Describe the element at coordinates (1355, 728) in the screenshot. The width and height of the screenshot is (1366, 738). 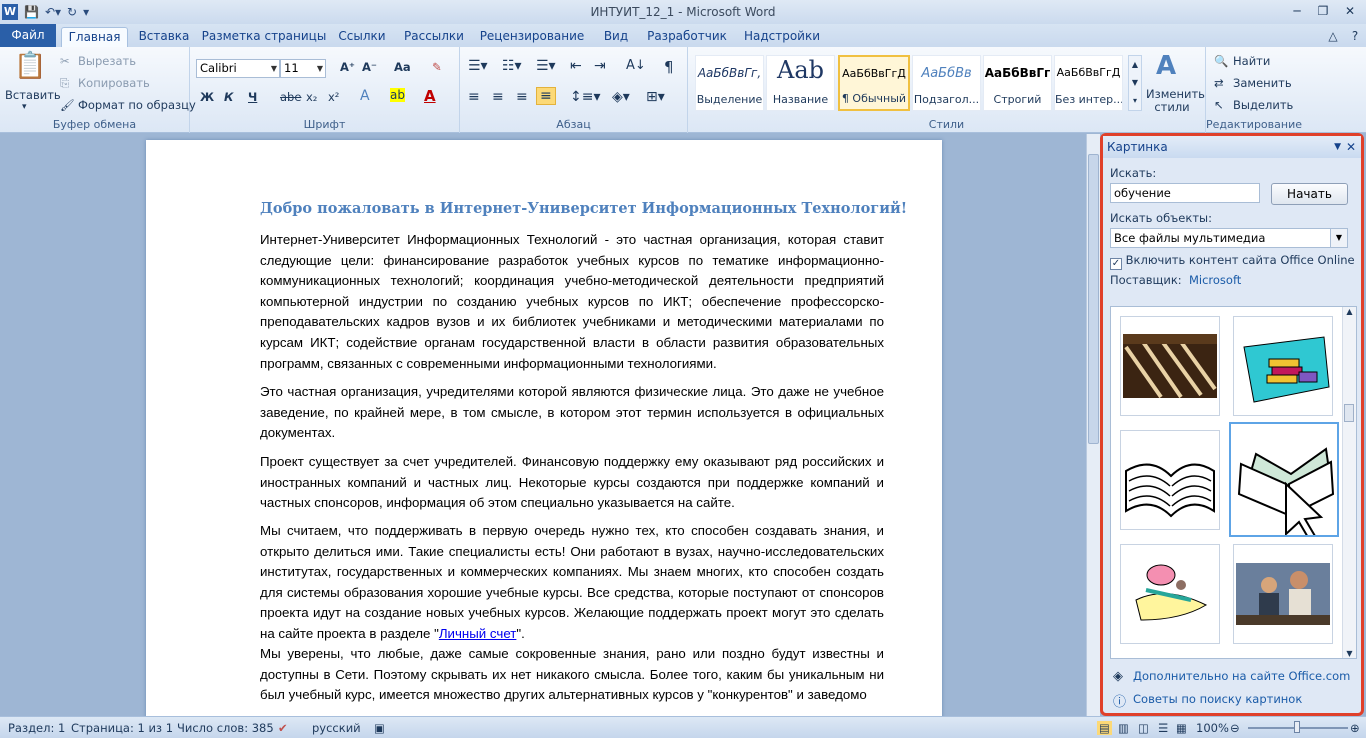
I see `zoom-in-icon: ⊕` at that location.